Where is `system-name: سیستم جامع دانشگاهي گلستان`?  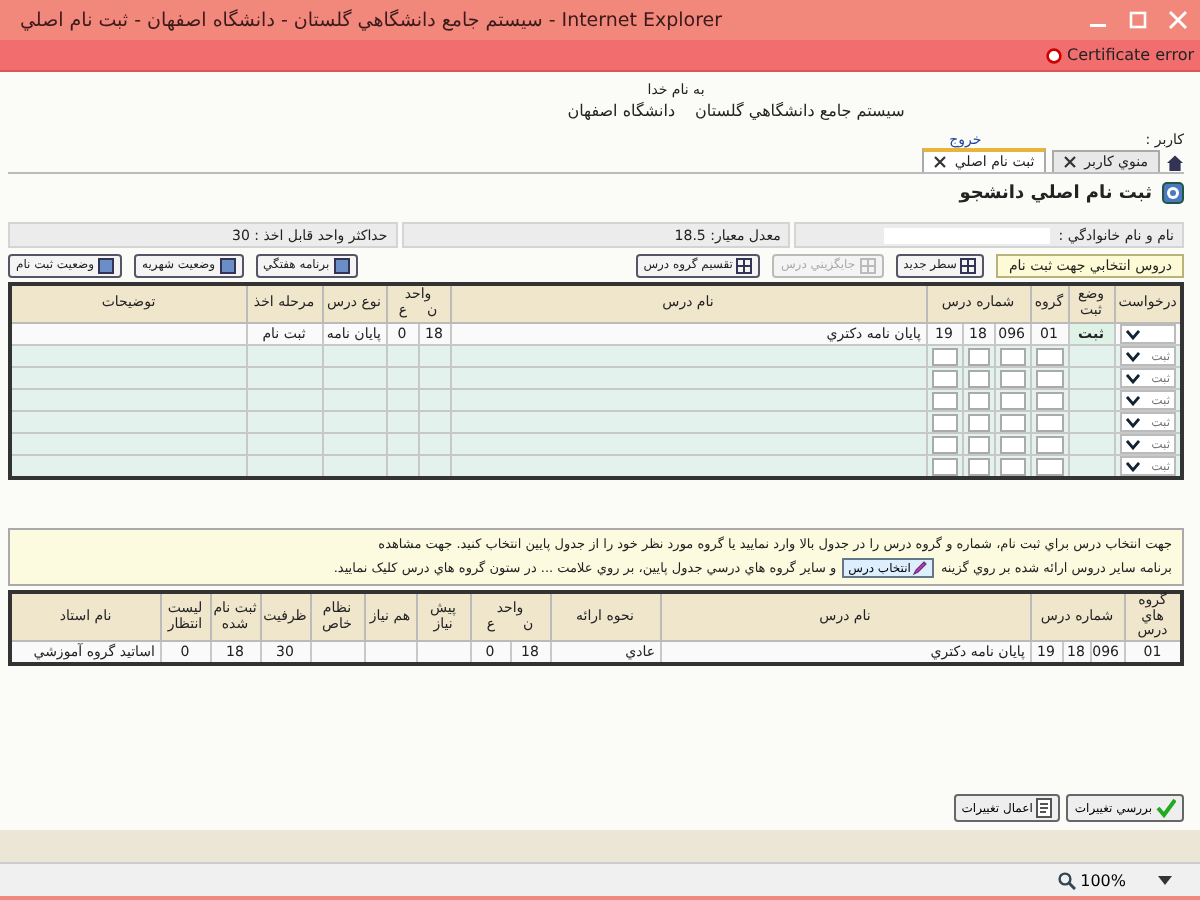
system-name: سیستم جامع دانشگاهي گلستان is located at coordinates (800, 111).